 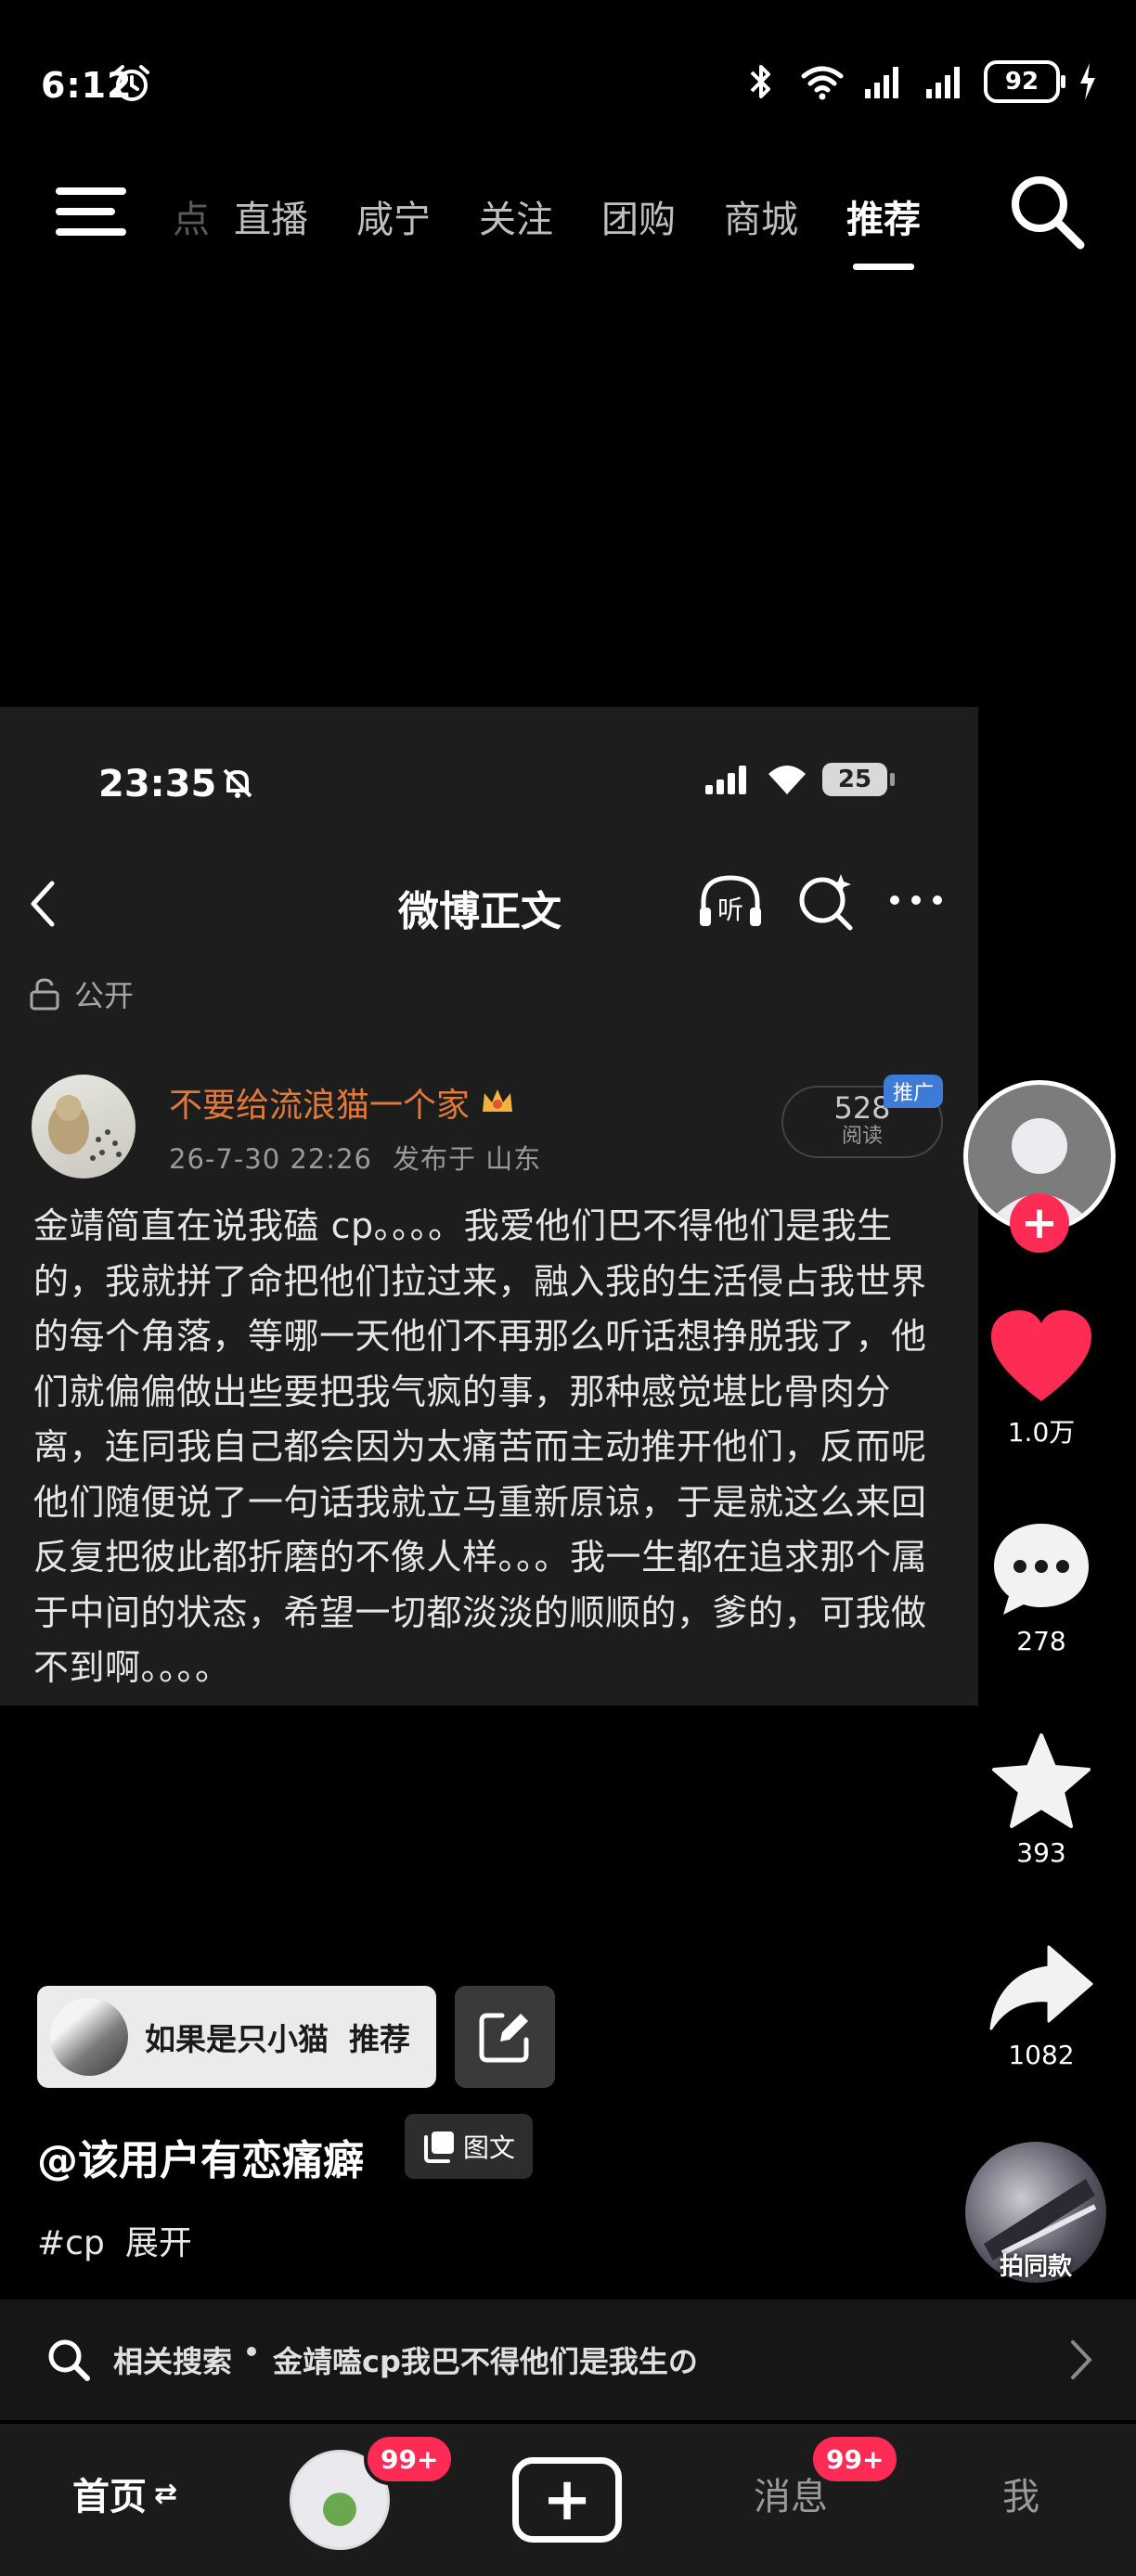 I want to click on related-search-bar: 相关搜索 金靖嗑cp我巴不得他们是我生の, so click(x=568, y=2359).